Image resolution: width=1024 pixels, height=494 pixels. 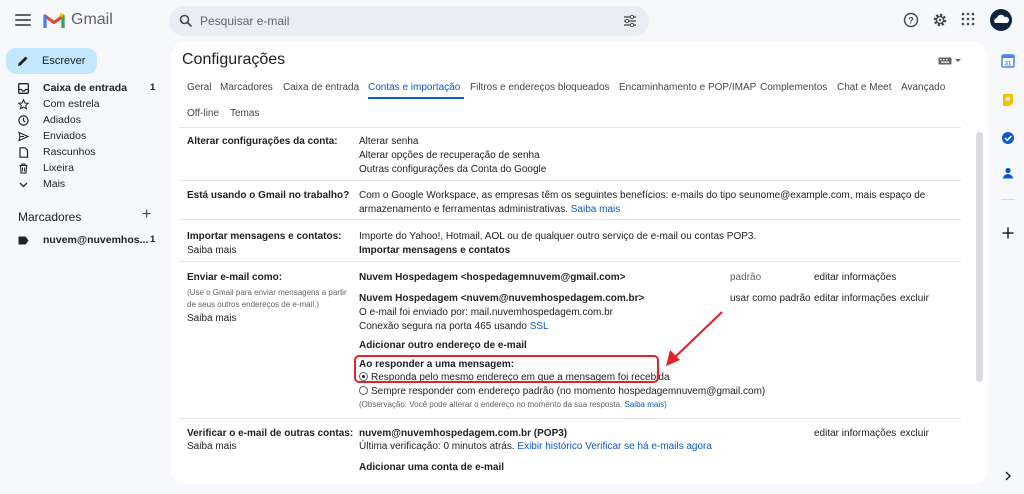 I want to click on sidebar-item-label: Rascunhos, so click(x=69, y=152).